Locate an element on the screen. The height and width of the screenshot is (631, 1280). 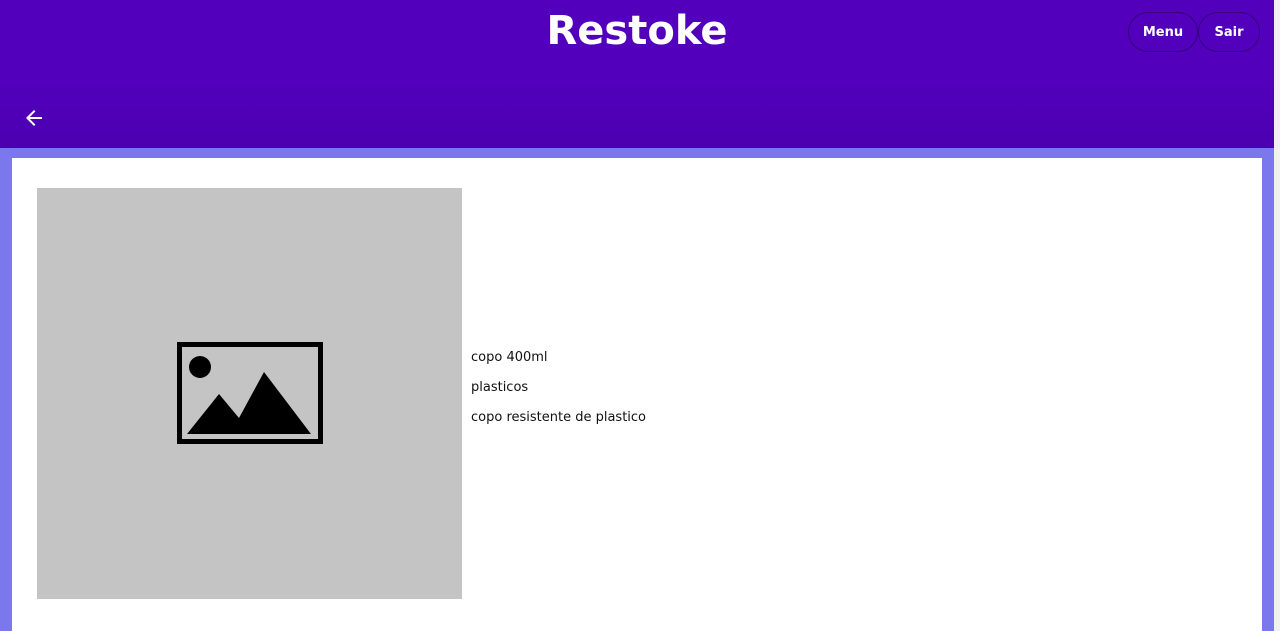
menu-button: Menu is located at coordinates (1163, 32).